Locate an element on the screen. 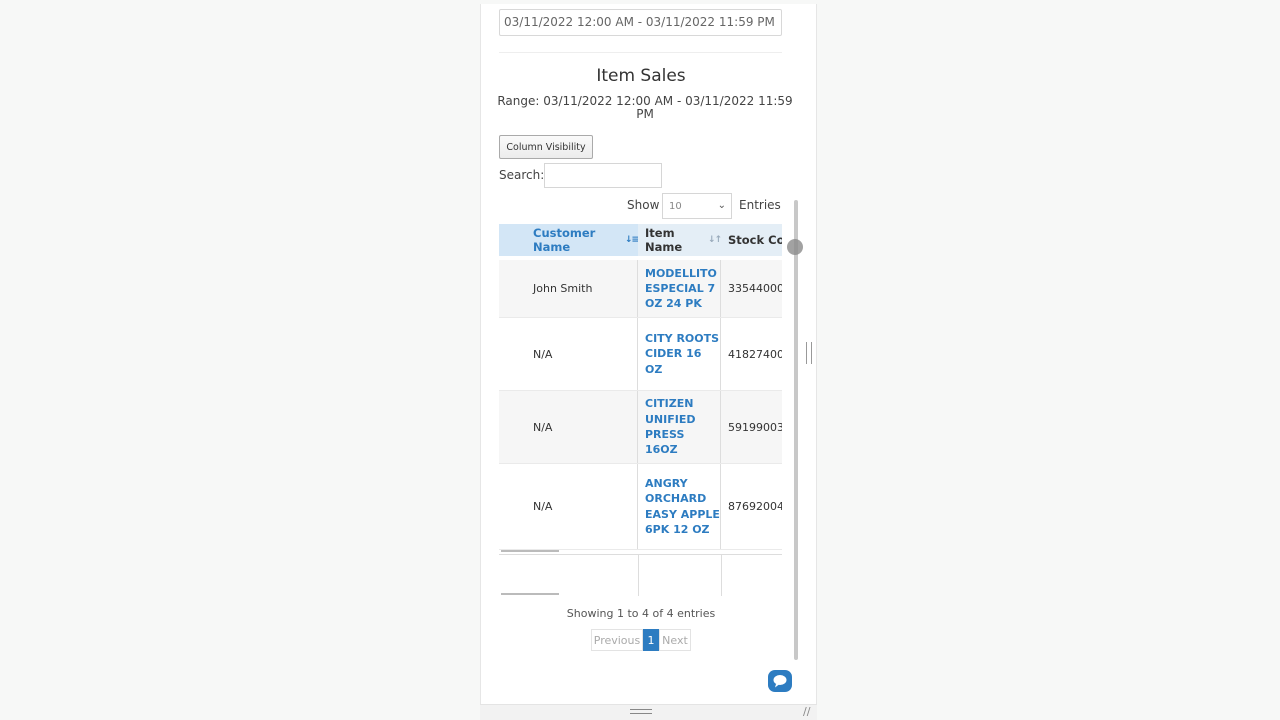  cell-item-link: ANGRY ORCHARD EASY APPLE 6PK 12 OZ is located at coordinates (679, 506).